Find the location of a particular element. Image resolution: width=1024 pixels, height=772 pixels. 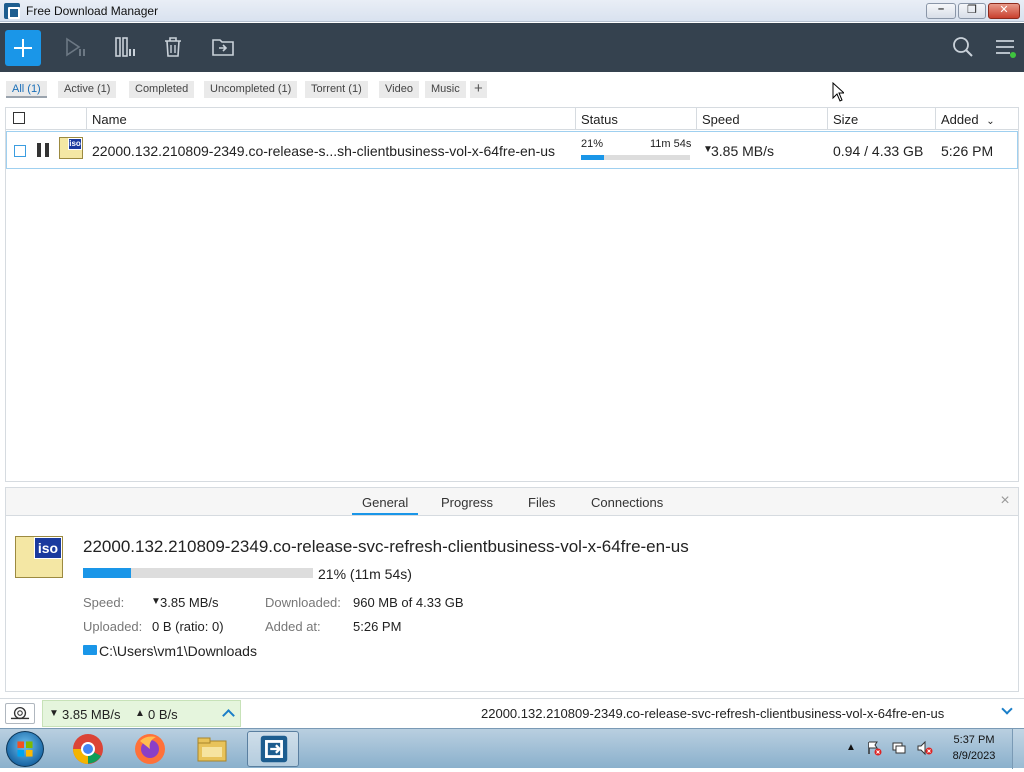

tab-progress: Progress is located at coordinates (467, 501).